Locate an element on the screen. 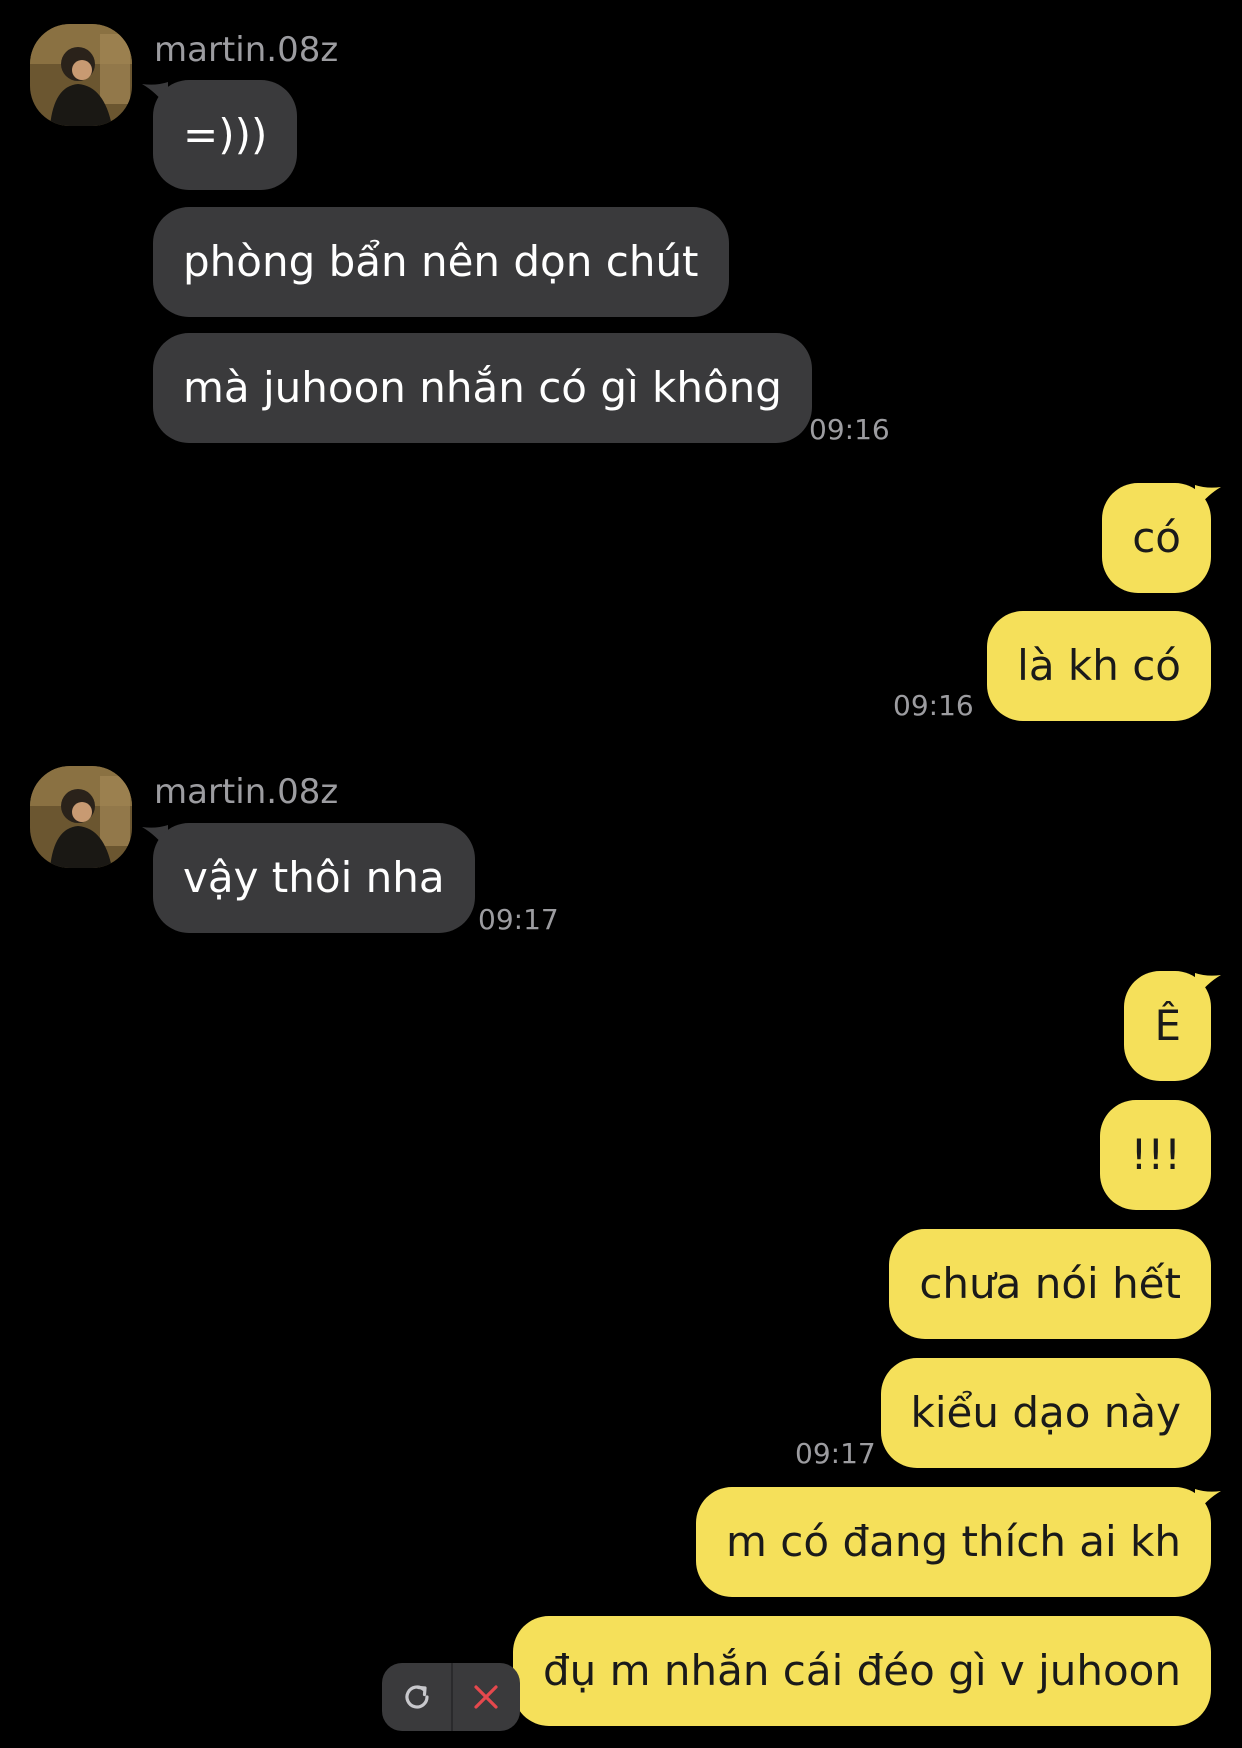  divider is located at coordinates (452, 1697).